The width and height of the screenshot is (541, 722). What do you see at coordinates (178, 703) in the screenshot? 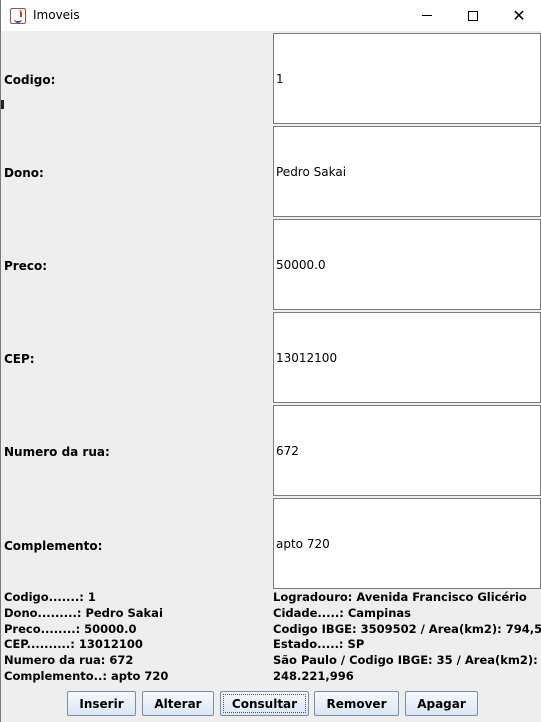
I see `alterar-button: Alterar` at bounding box center [178, 703].